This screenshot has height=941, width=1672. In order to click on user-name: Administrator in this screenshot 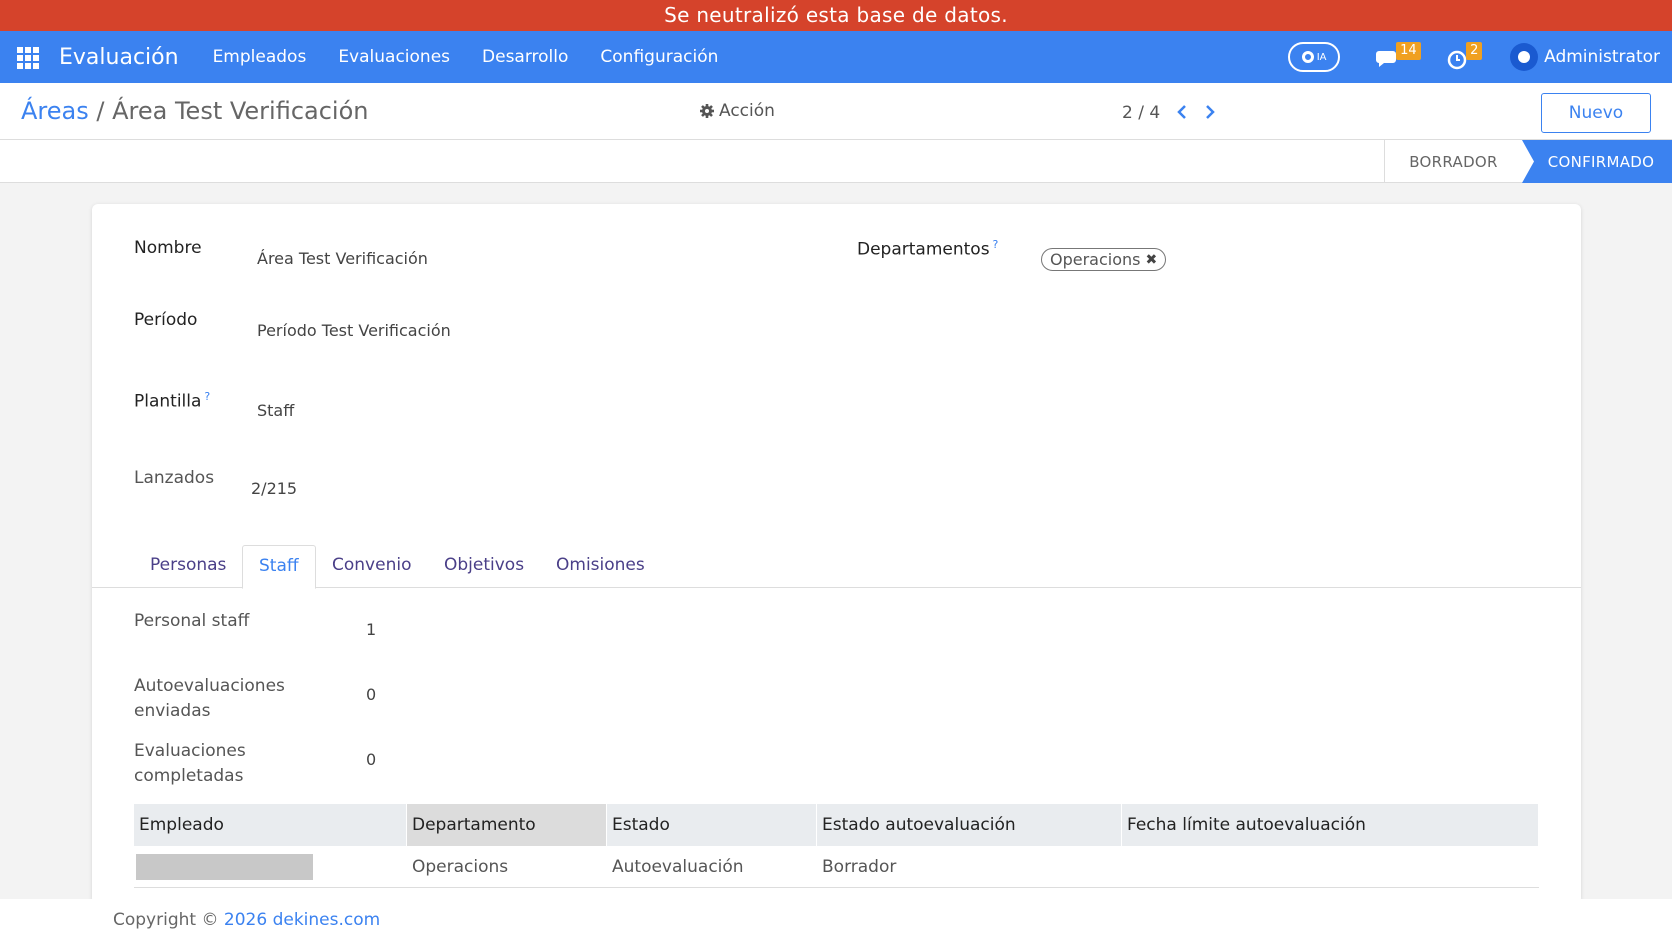, I will do `click(1602, 57)`.